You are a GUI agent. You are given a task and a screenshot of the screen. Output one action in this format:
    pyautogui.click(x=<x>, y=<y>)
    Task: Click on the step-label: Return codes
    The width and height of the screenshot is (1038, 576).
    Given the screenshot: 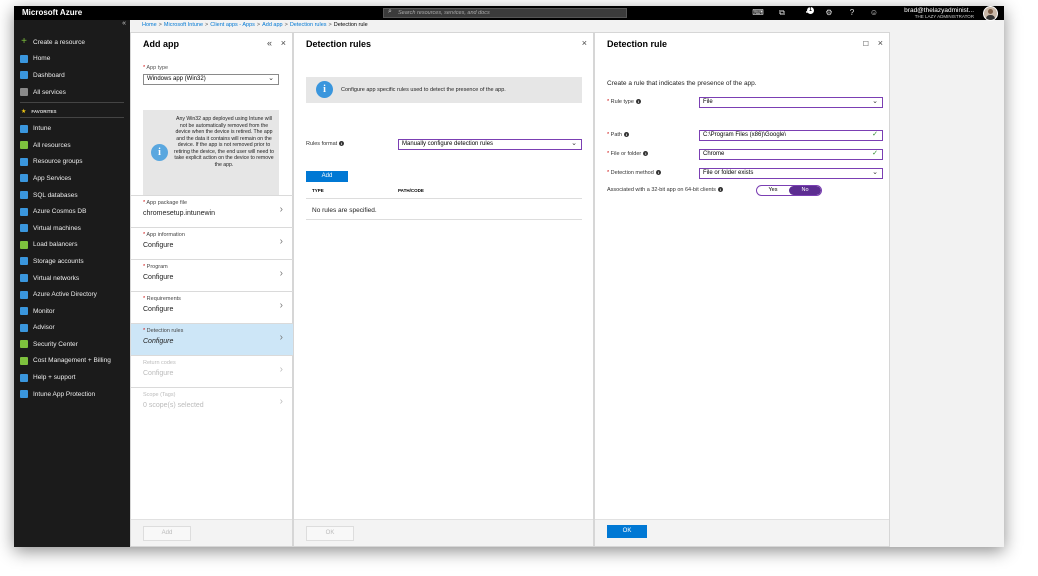 What is the action you would take?
    pyautogui.click(x=159, y=363)
    